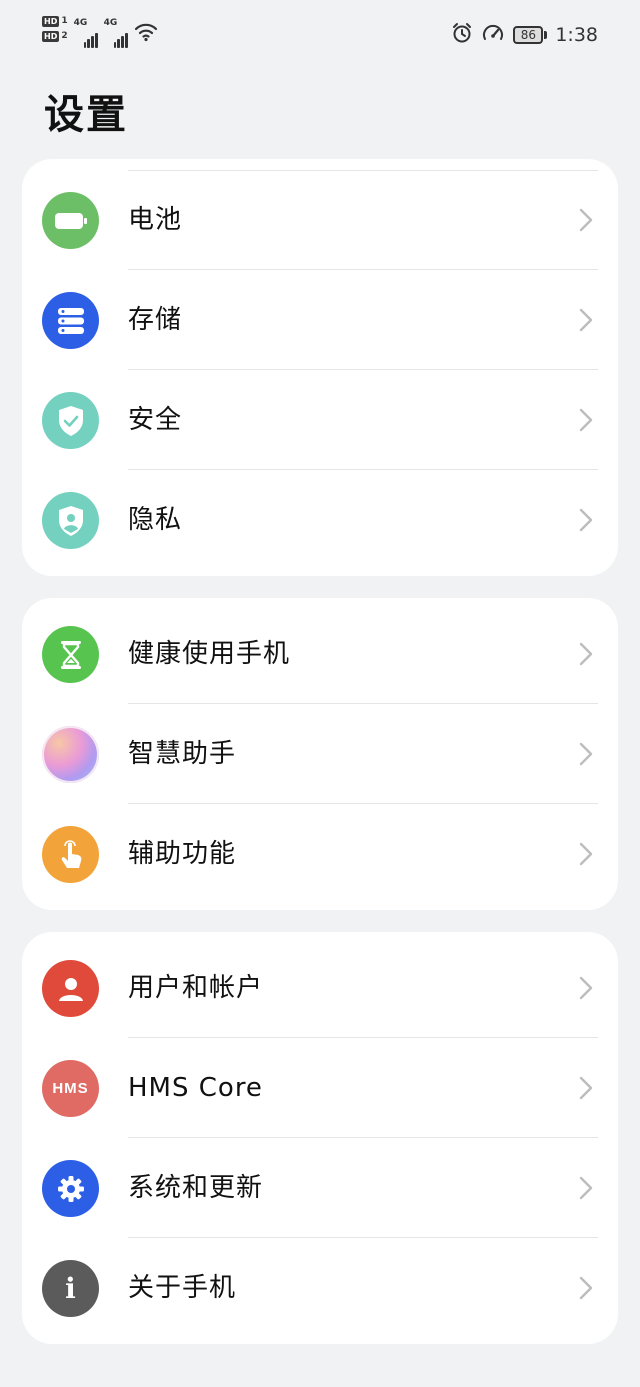  What do you see at coordinates (182, 854) in the screenshot?
I see `setting-item-label: 辅助功能` at bounding box center [182, 854].